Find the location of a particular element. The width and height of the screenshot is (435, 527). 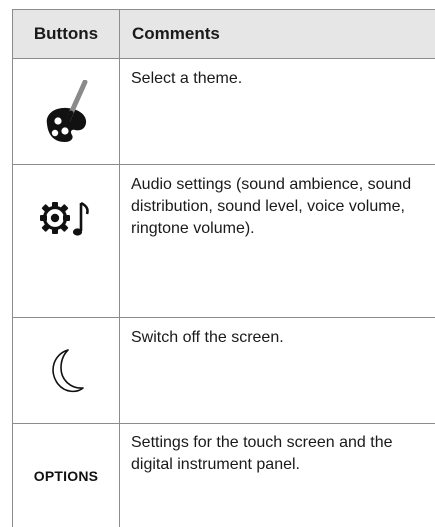

table-row-options-icon-cell: OPTIONS is located at coordinates (66, 475).